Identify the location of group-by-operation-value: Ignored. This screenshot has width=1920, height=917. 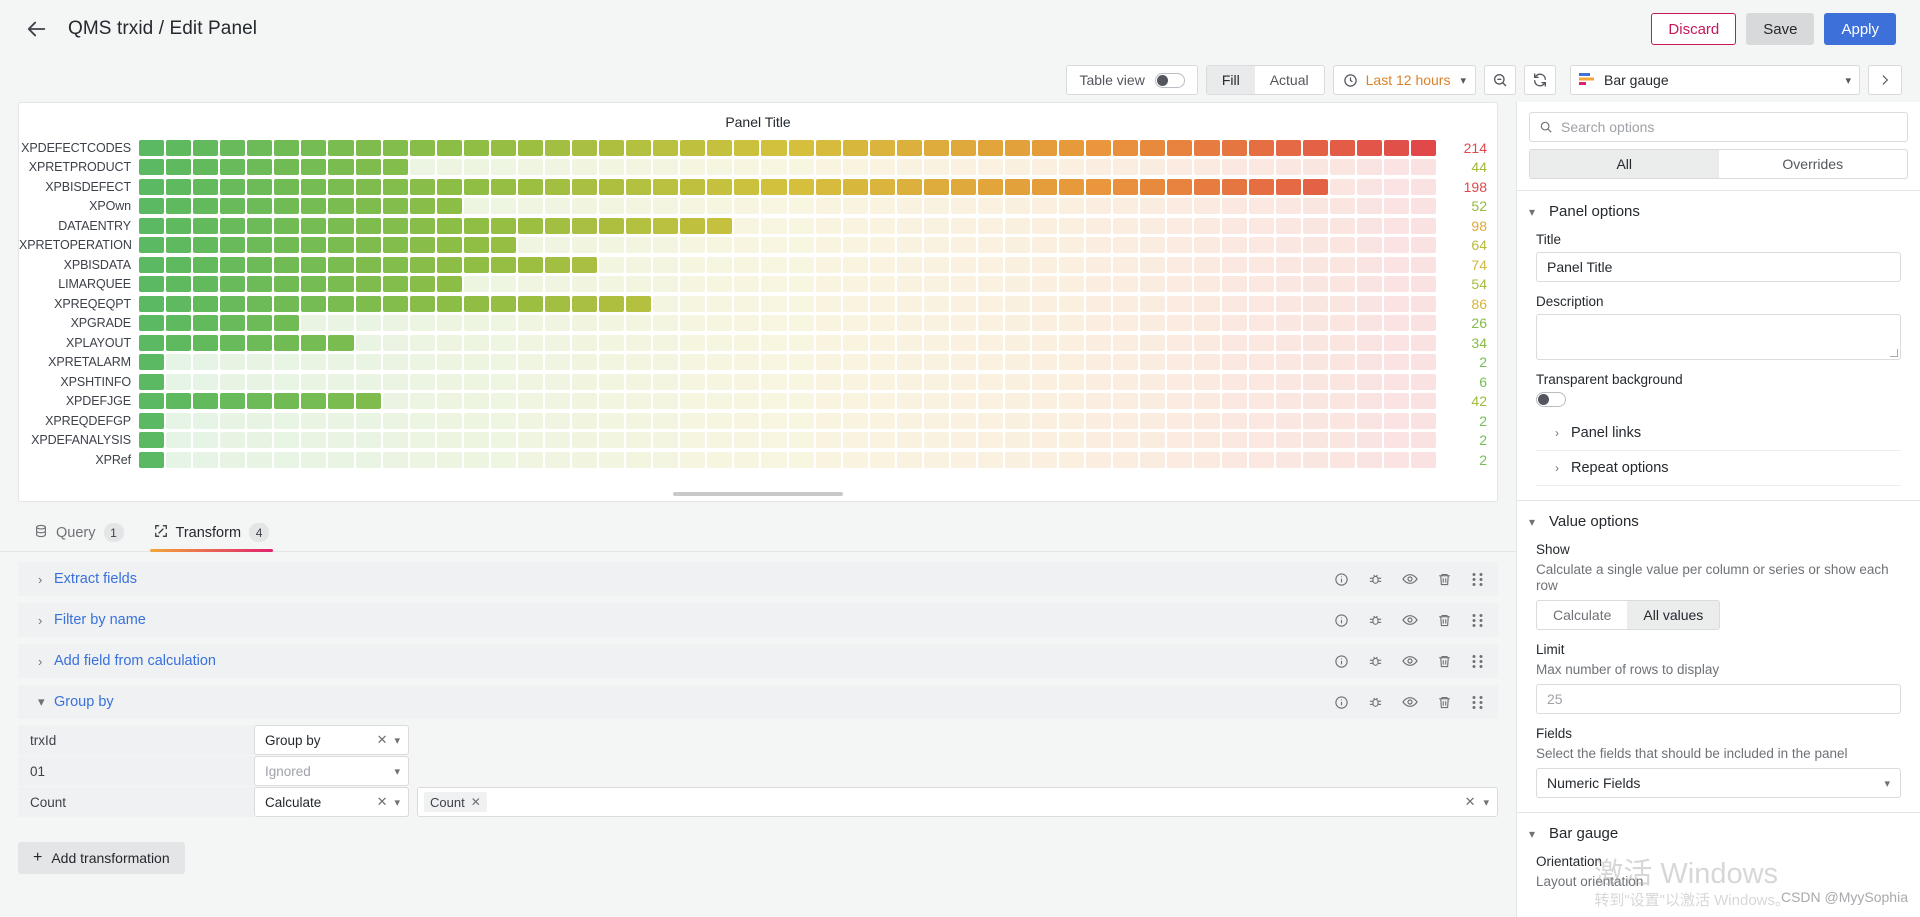
(288, 771).